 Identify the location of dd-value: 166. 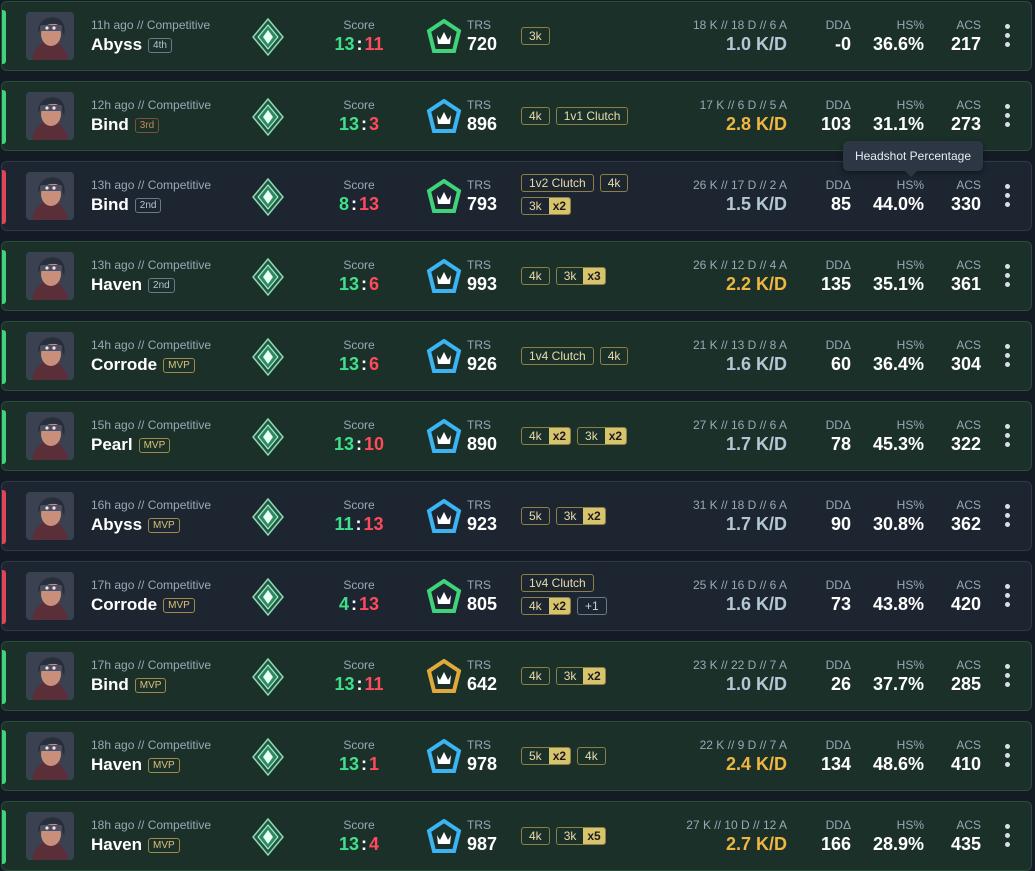
(835, 844).